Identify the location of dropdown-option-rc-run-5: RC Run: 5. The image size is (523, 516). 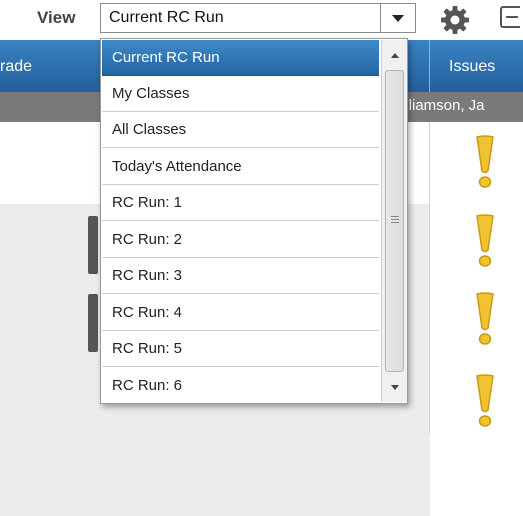
(240, 349).